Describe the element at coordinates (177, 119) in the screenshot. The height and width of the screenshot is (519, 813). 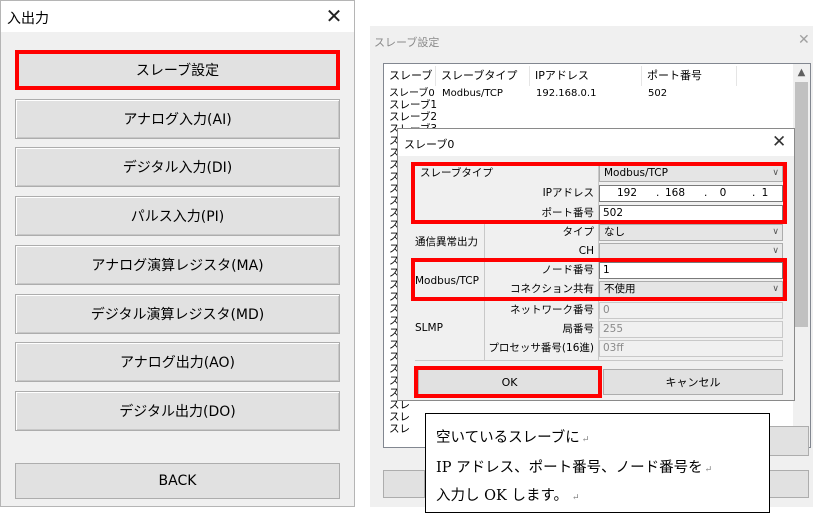
I see `analog-input-button: アナログ入力(AI)` at that location.